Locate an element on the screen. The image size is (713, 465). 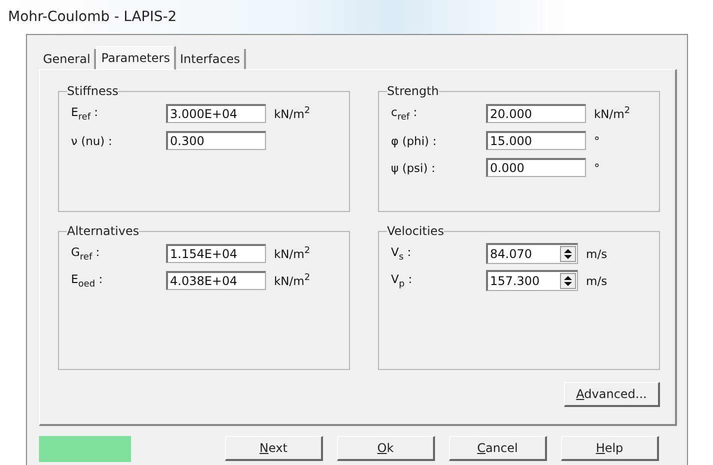
input-field: 0.000 is located at coordinates (536, 167).